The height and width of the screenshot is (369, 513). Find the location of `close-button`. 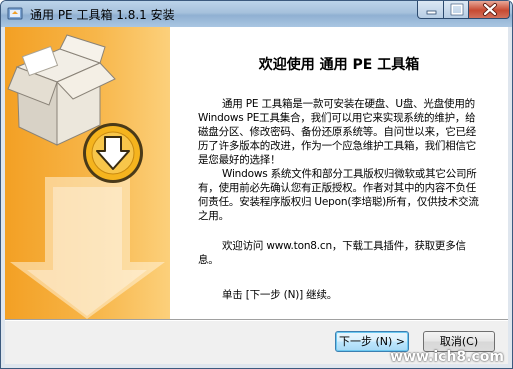

close-button is located at coordinates (489, 10).